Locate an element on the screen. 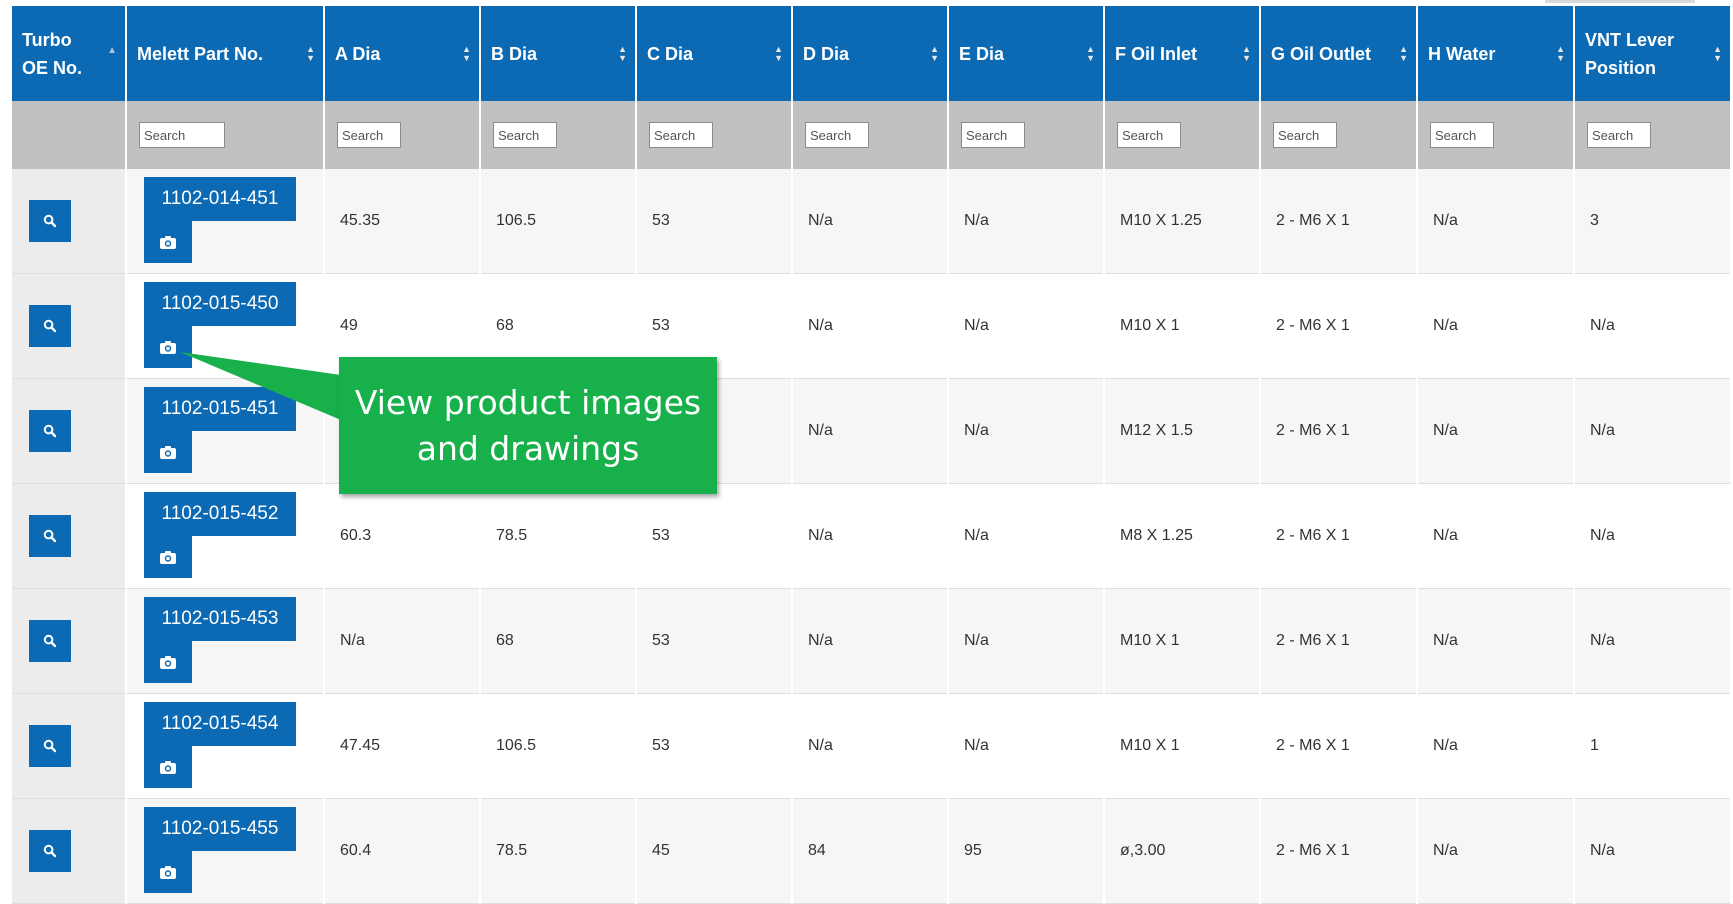  column-header: H Water ▲ ▼ is located at coordinates (1495, 53).